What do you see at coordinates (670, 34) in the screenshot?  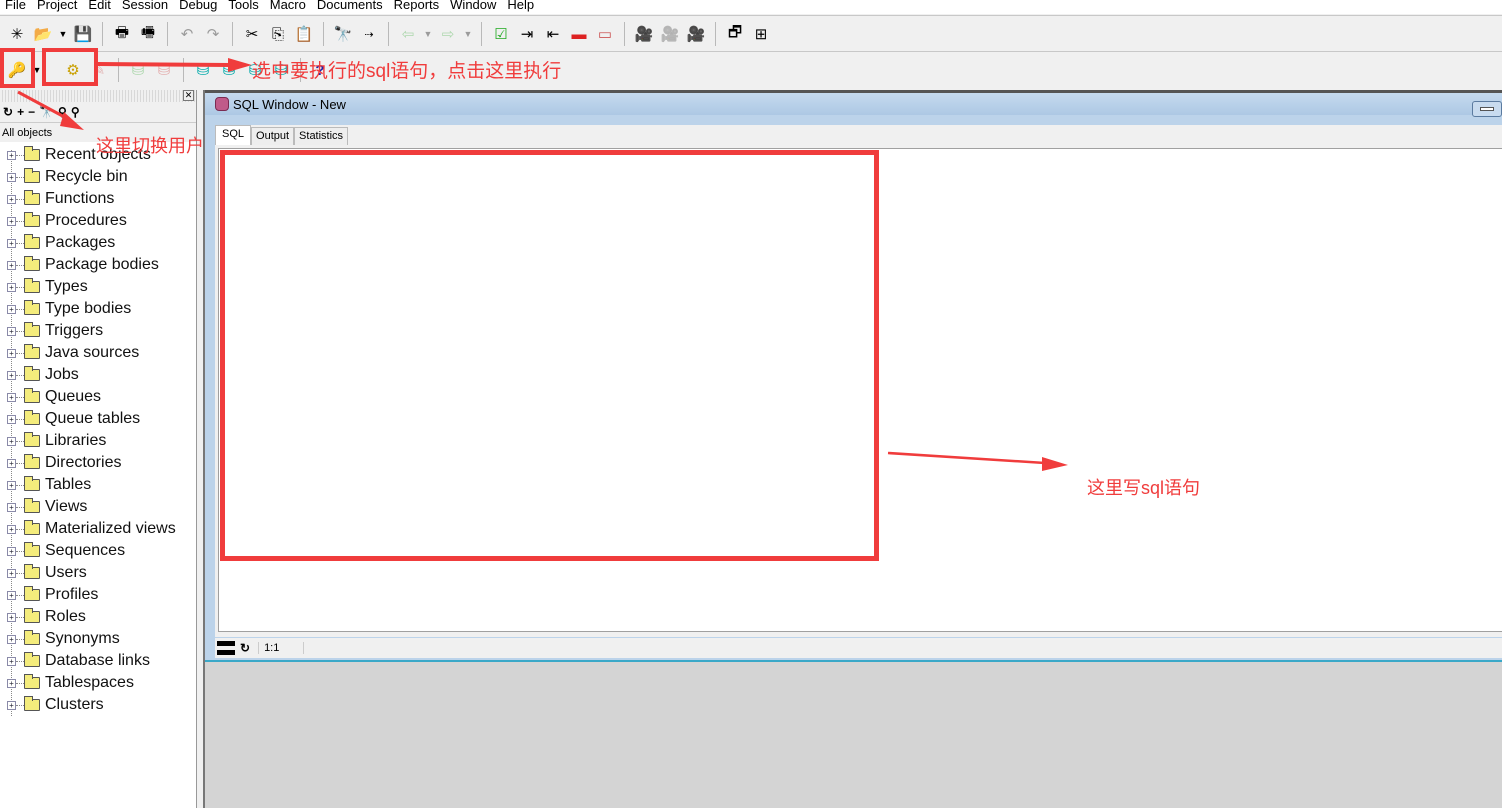 I see `play-macro-icon: 🎥` at bounding box center [670, 34].